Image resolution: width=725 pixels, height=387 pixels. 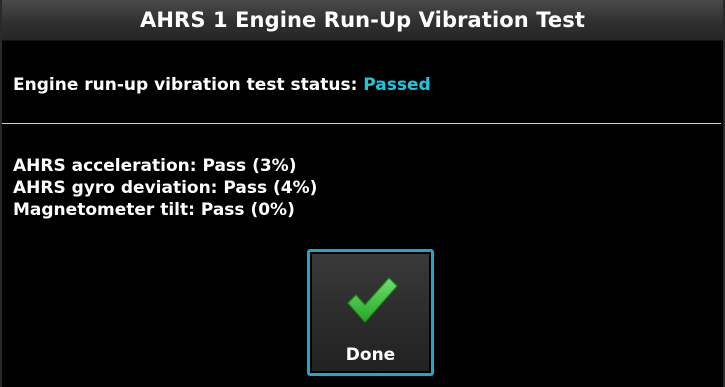 I want to click on done-button-label: Done, so click(x=370, y=355).